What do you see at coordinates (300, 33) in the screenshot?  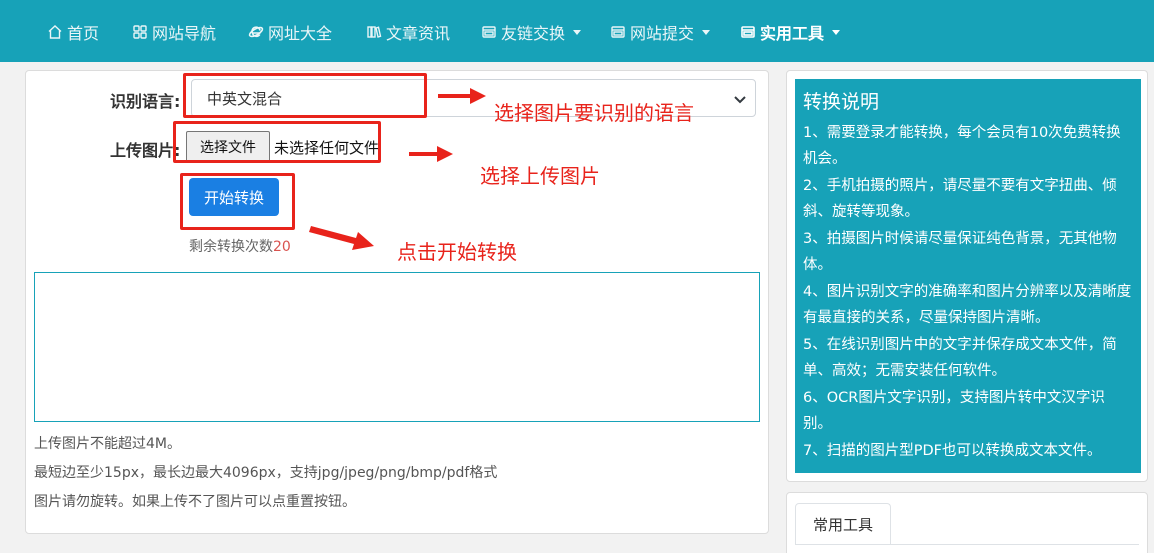 I see `nav-url-directory-label: 网址大全` at bounding box center [300, 33].